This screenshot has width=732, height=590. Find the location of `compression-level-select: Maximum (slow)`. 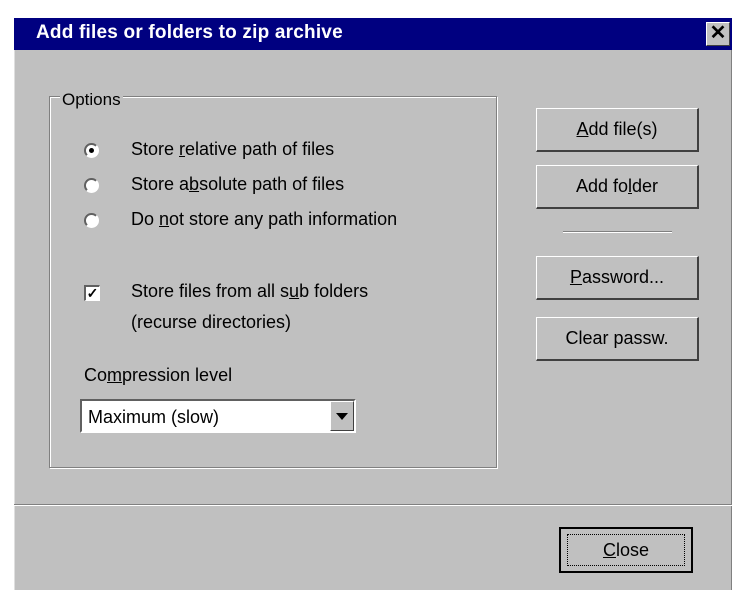

compression-level-select: Maximum (slow) is located at coordinates (218, 416).